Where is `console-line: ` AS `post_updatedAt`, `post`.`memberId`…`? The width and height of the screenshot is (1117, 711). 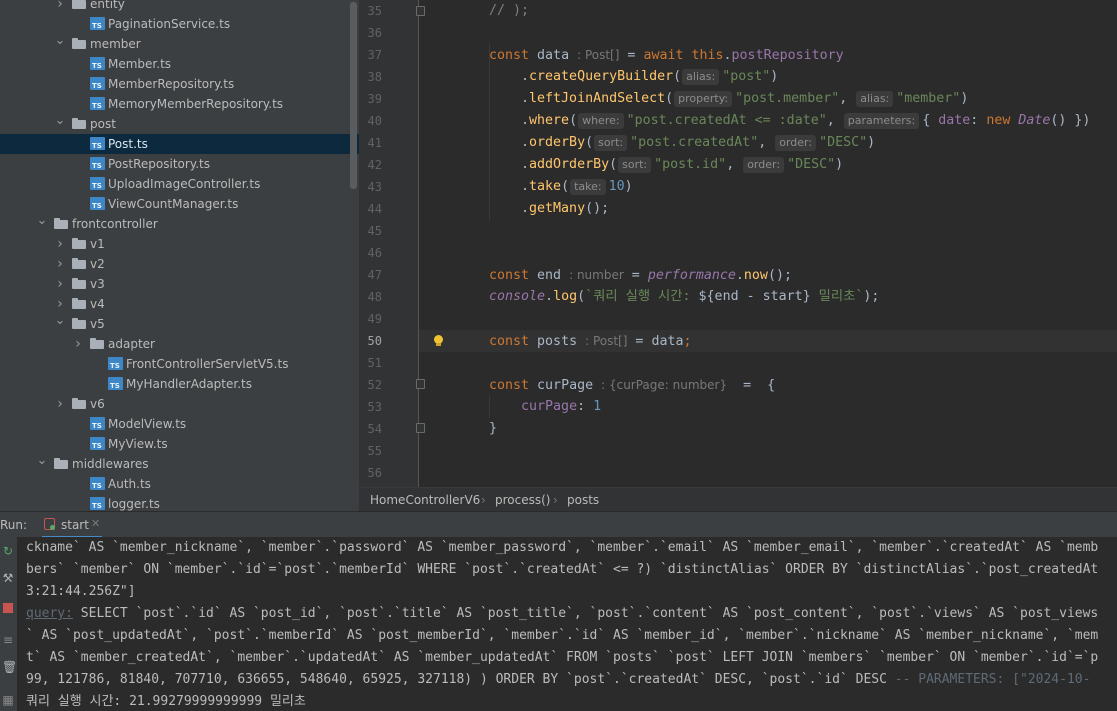 console-line: ` AS `post_updatedAt`, `post`.`memberId`… is located at coordinates (562, 635).